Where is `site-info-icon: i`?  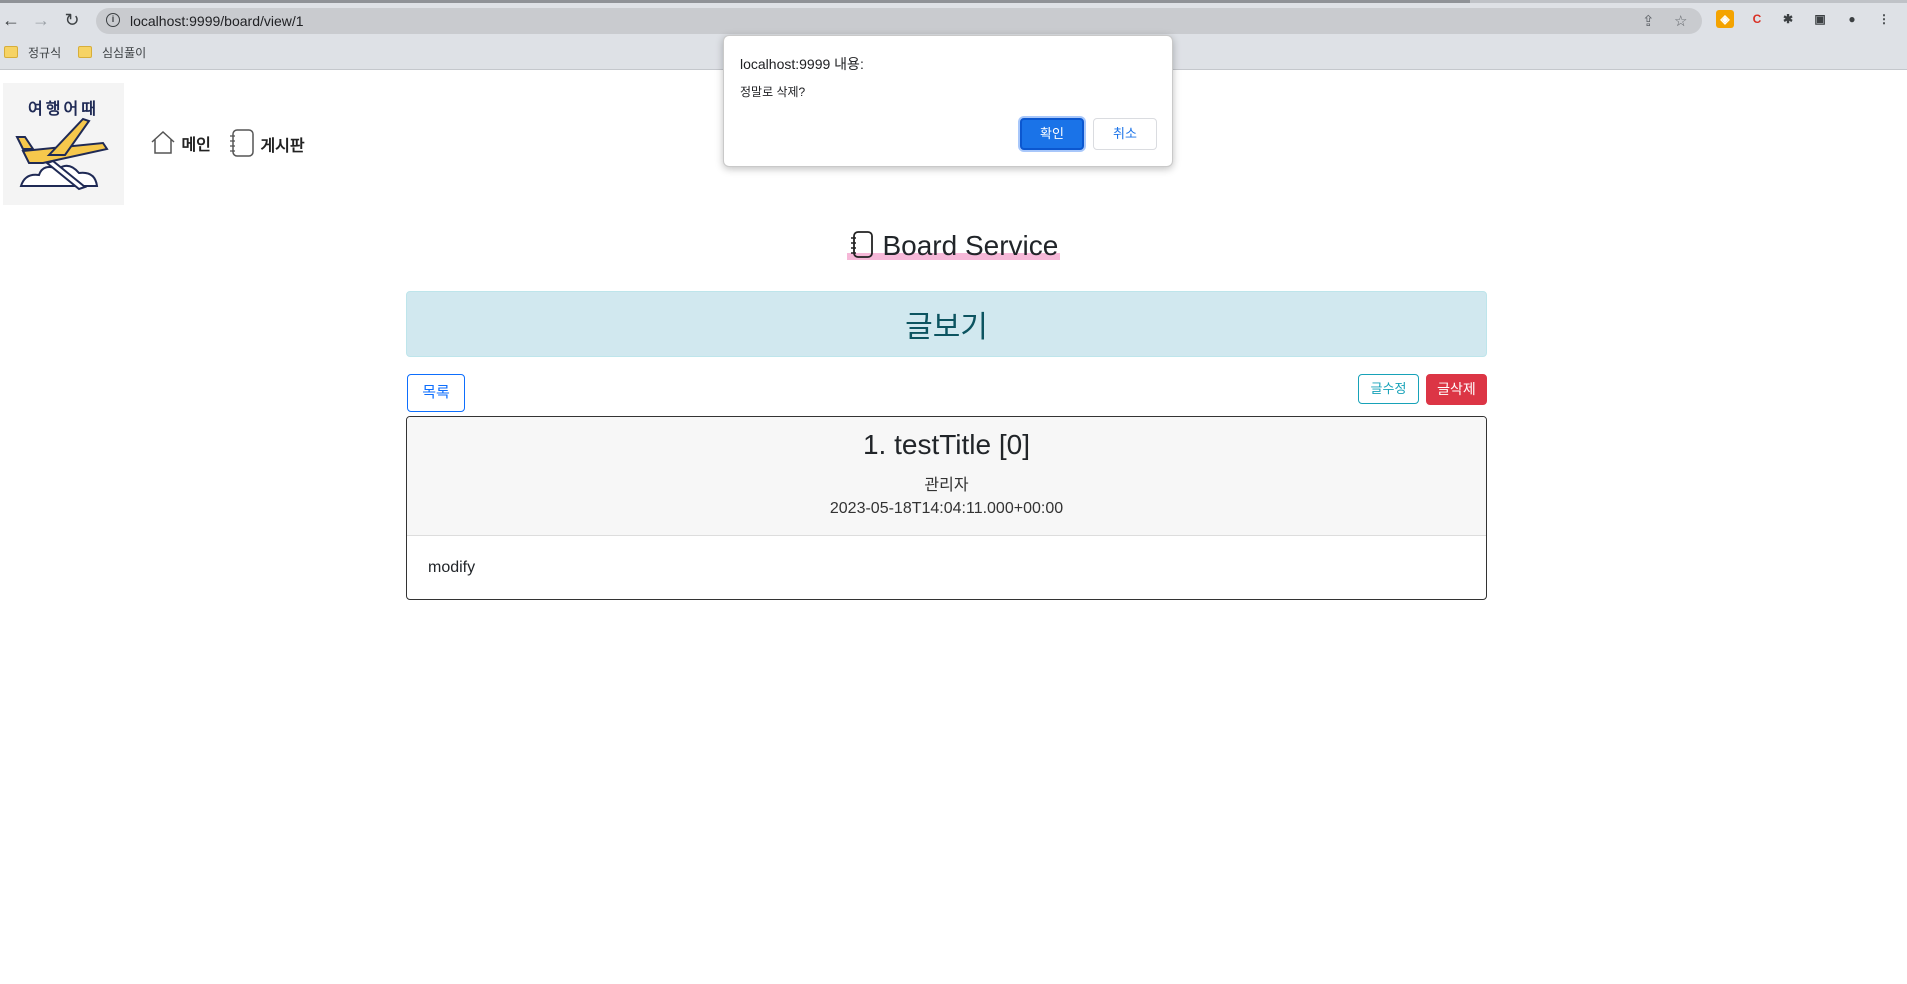
site-info-icon: i is located at coordinates (113, 20).